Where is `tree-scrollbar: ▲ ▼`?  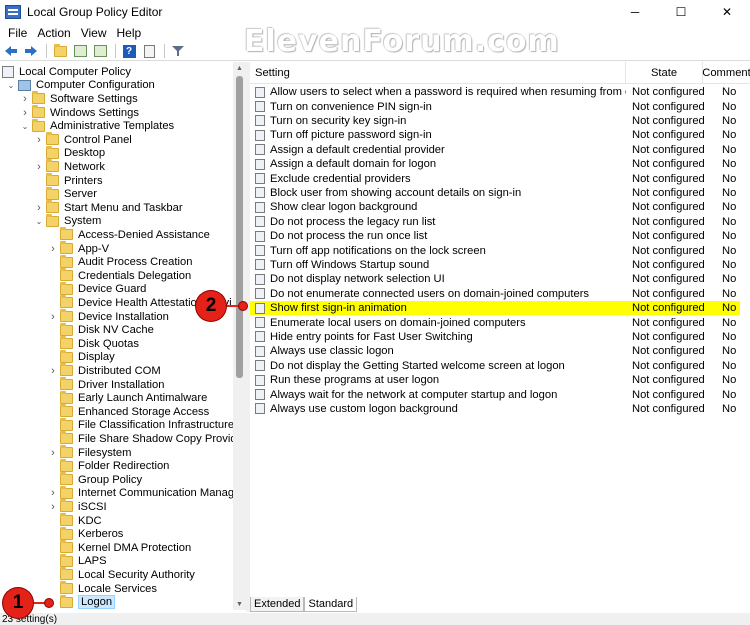
tree-scrollbar: ▲ ▼ is located at coordinates (239, 336).